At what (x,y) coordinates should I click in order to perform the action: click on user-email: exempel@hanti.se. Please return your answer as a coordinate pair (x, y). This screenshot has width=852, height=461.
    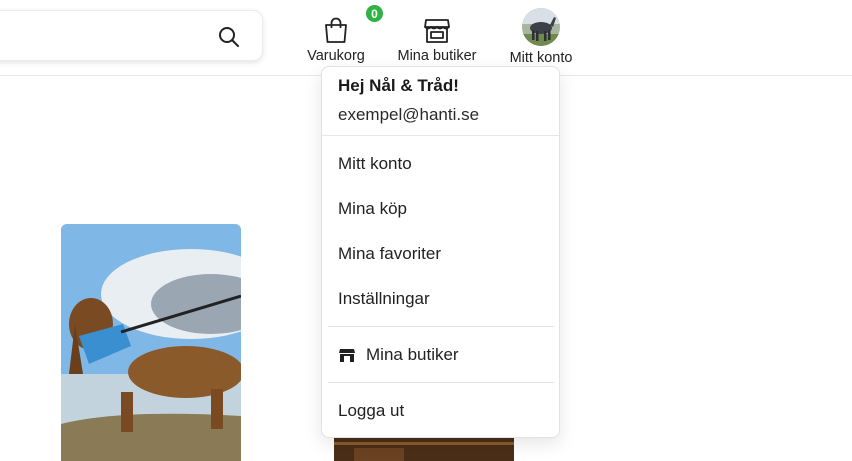
    Looking at the image, I should click on (409, 114).